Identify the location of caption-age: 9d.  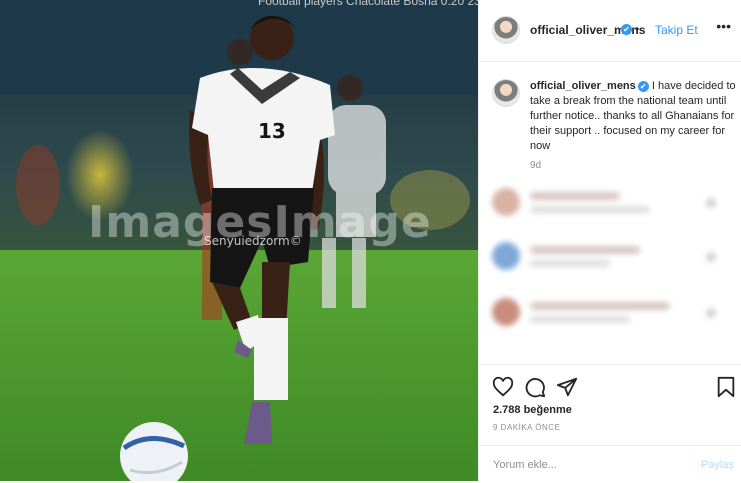
(536, 165).